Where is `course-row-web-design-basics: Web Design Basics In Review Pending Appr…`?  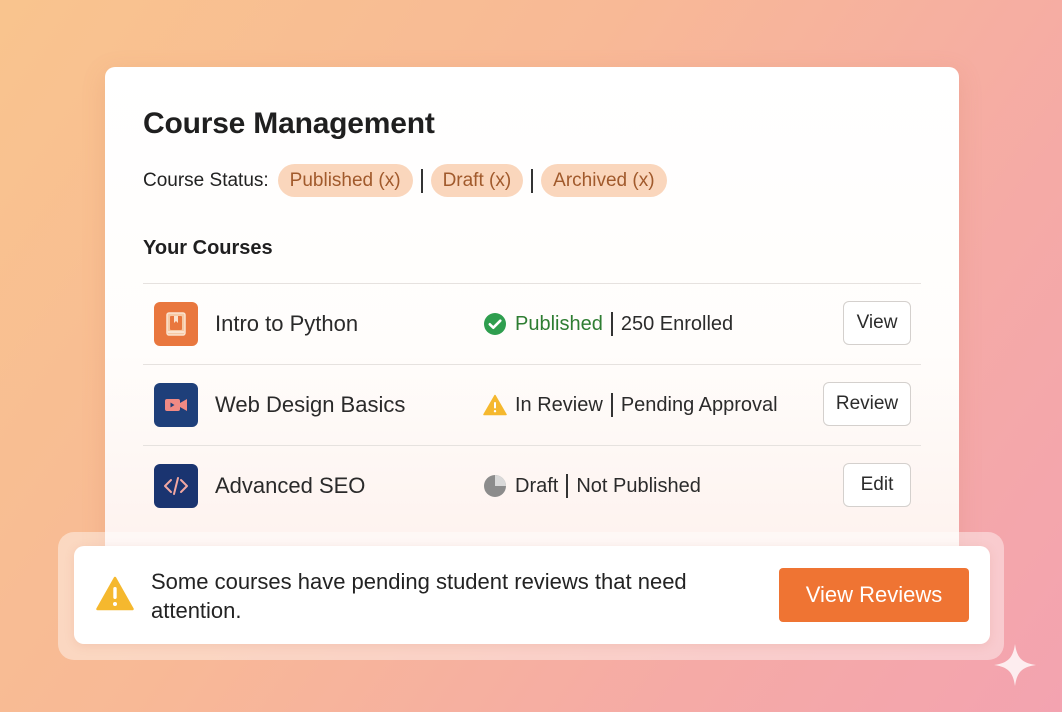 course-row-web-design-basics: Web Design Basics In Review Pending Appr… is located at coordinates (532, 404).